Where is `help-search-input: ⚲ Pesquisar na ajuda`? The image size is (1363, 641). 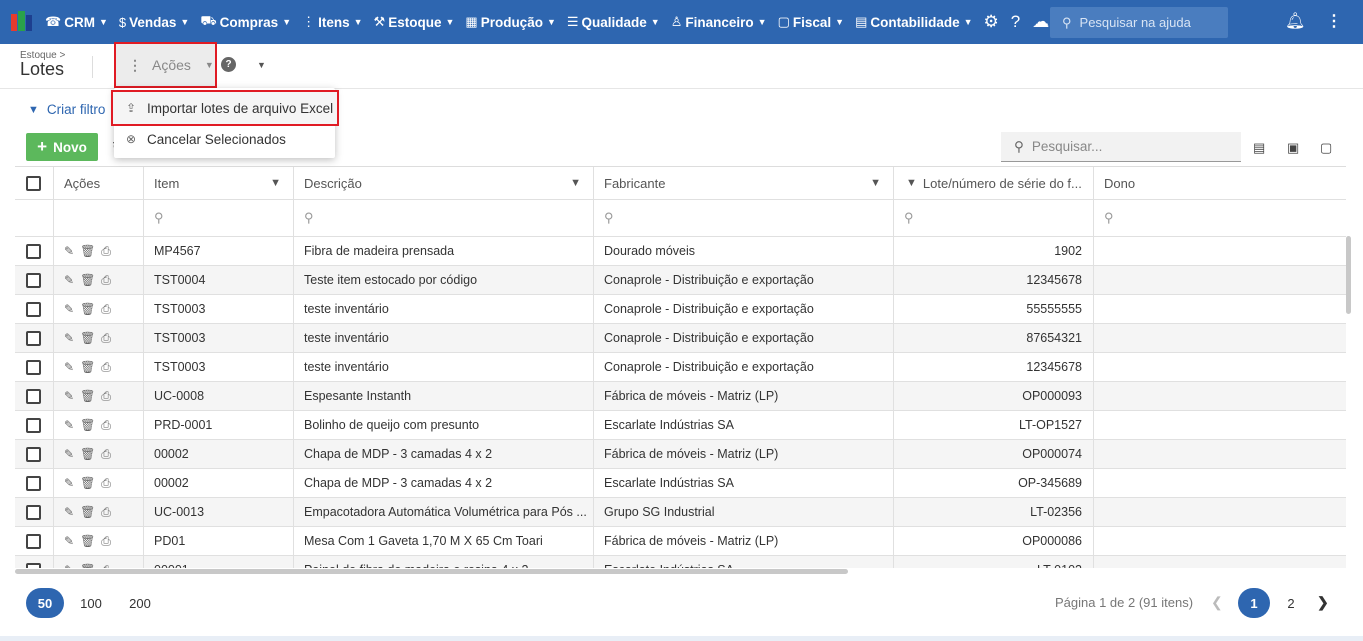
help-search-input: ⚲ Pesquisar na ajuda is located at coordinates (1139, 22).